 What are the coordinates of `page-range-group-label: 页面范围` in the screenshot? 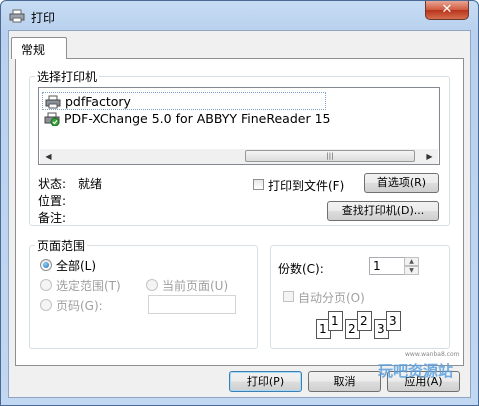 It's located at (61, 245).